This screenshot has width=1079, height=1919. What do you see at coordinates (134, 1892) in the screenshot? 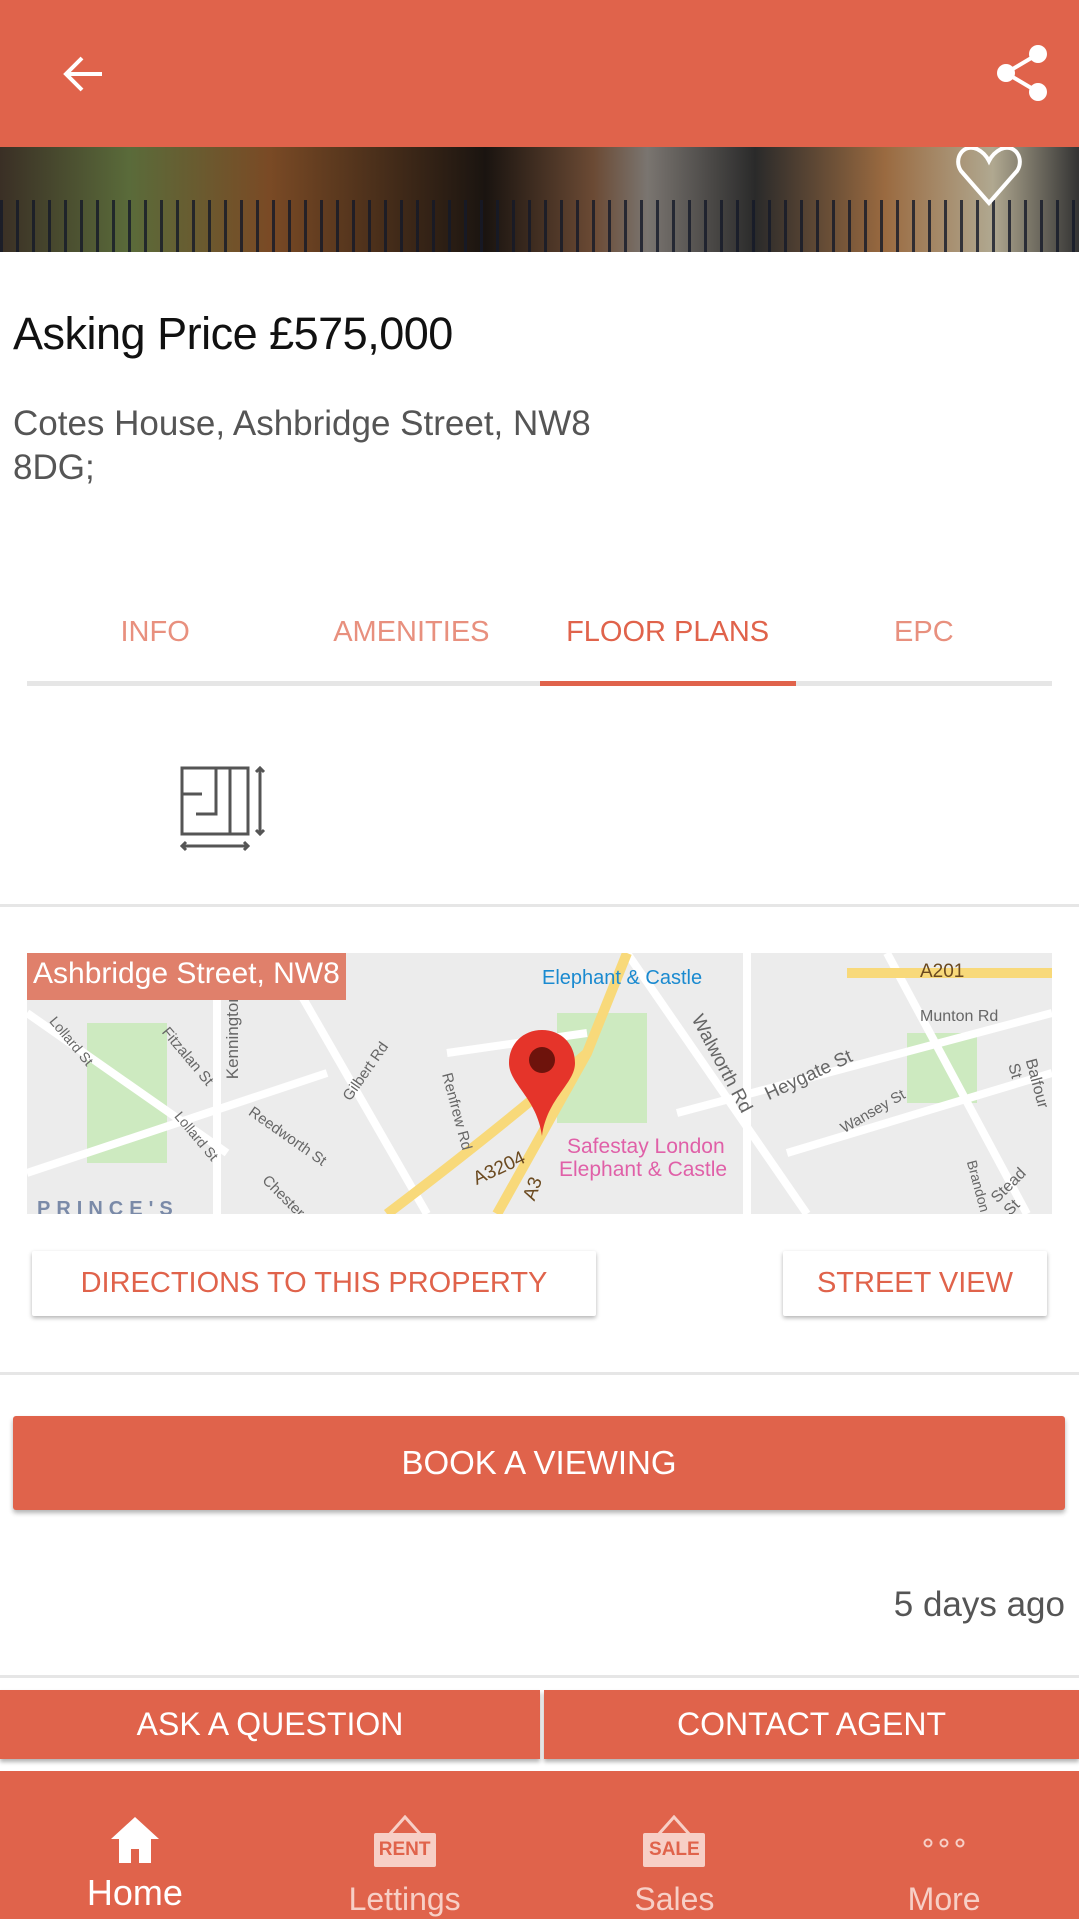
I see `nav-label: Home` at bounding box center [134, 1892].